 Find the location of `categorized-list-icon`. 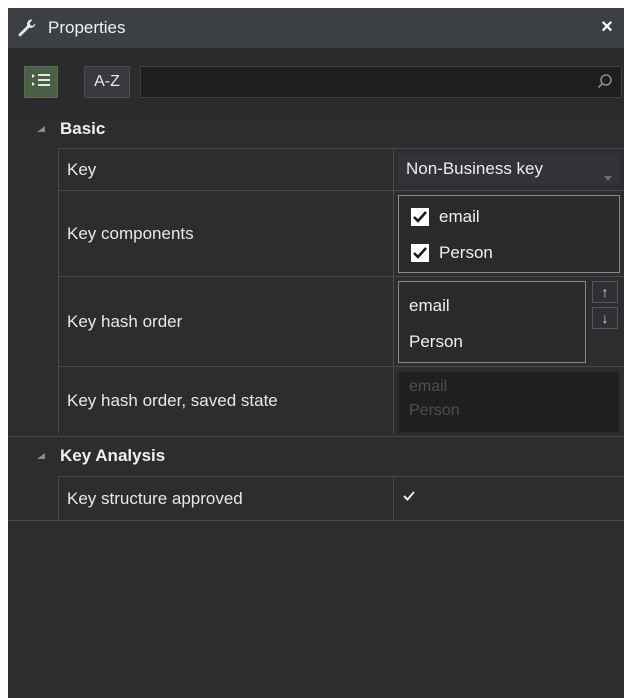

categorized-list-icon is located at coordinates (41, 82).